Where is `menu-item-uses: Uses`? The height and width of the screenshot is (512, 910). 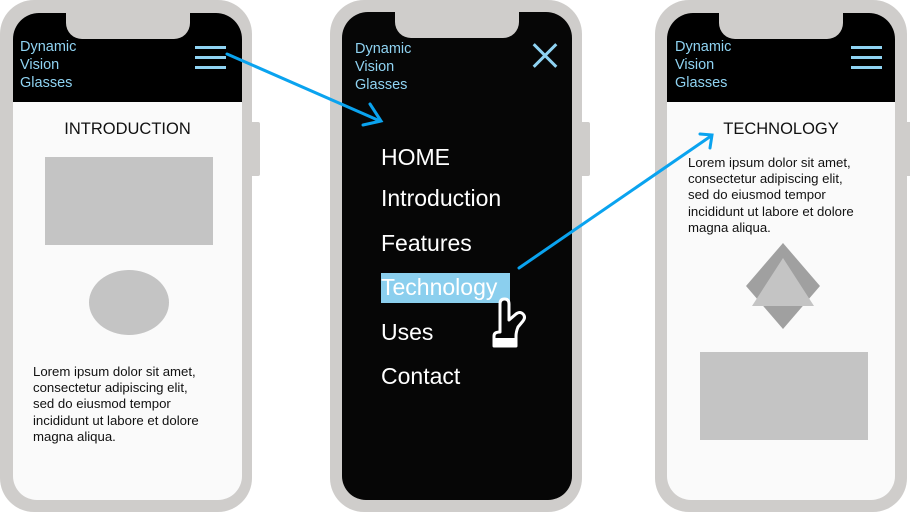 menu-item-uses: Uses is located at coordinates (407, 332).